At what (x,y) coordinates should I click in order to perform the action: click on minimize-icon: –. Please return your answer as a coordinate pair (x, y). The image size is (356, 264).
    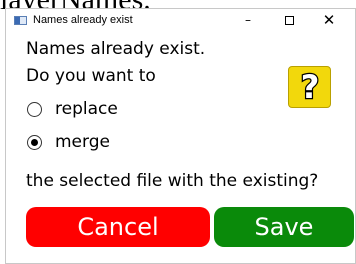
    Looking at the image, I should click on (248, 20).